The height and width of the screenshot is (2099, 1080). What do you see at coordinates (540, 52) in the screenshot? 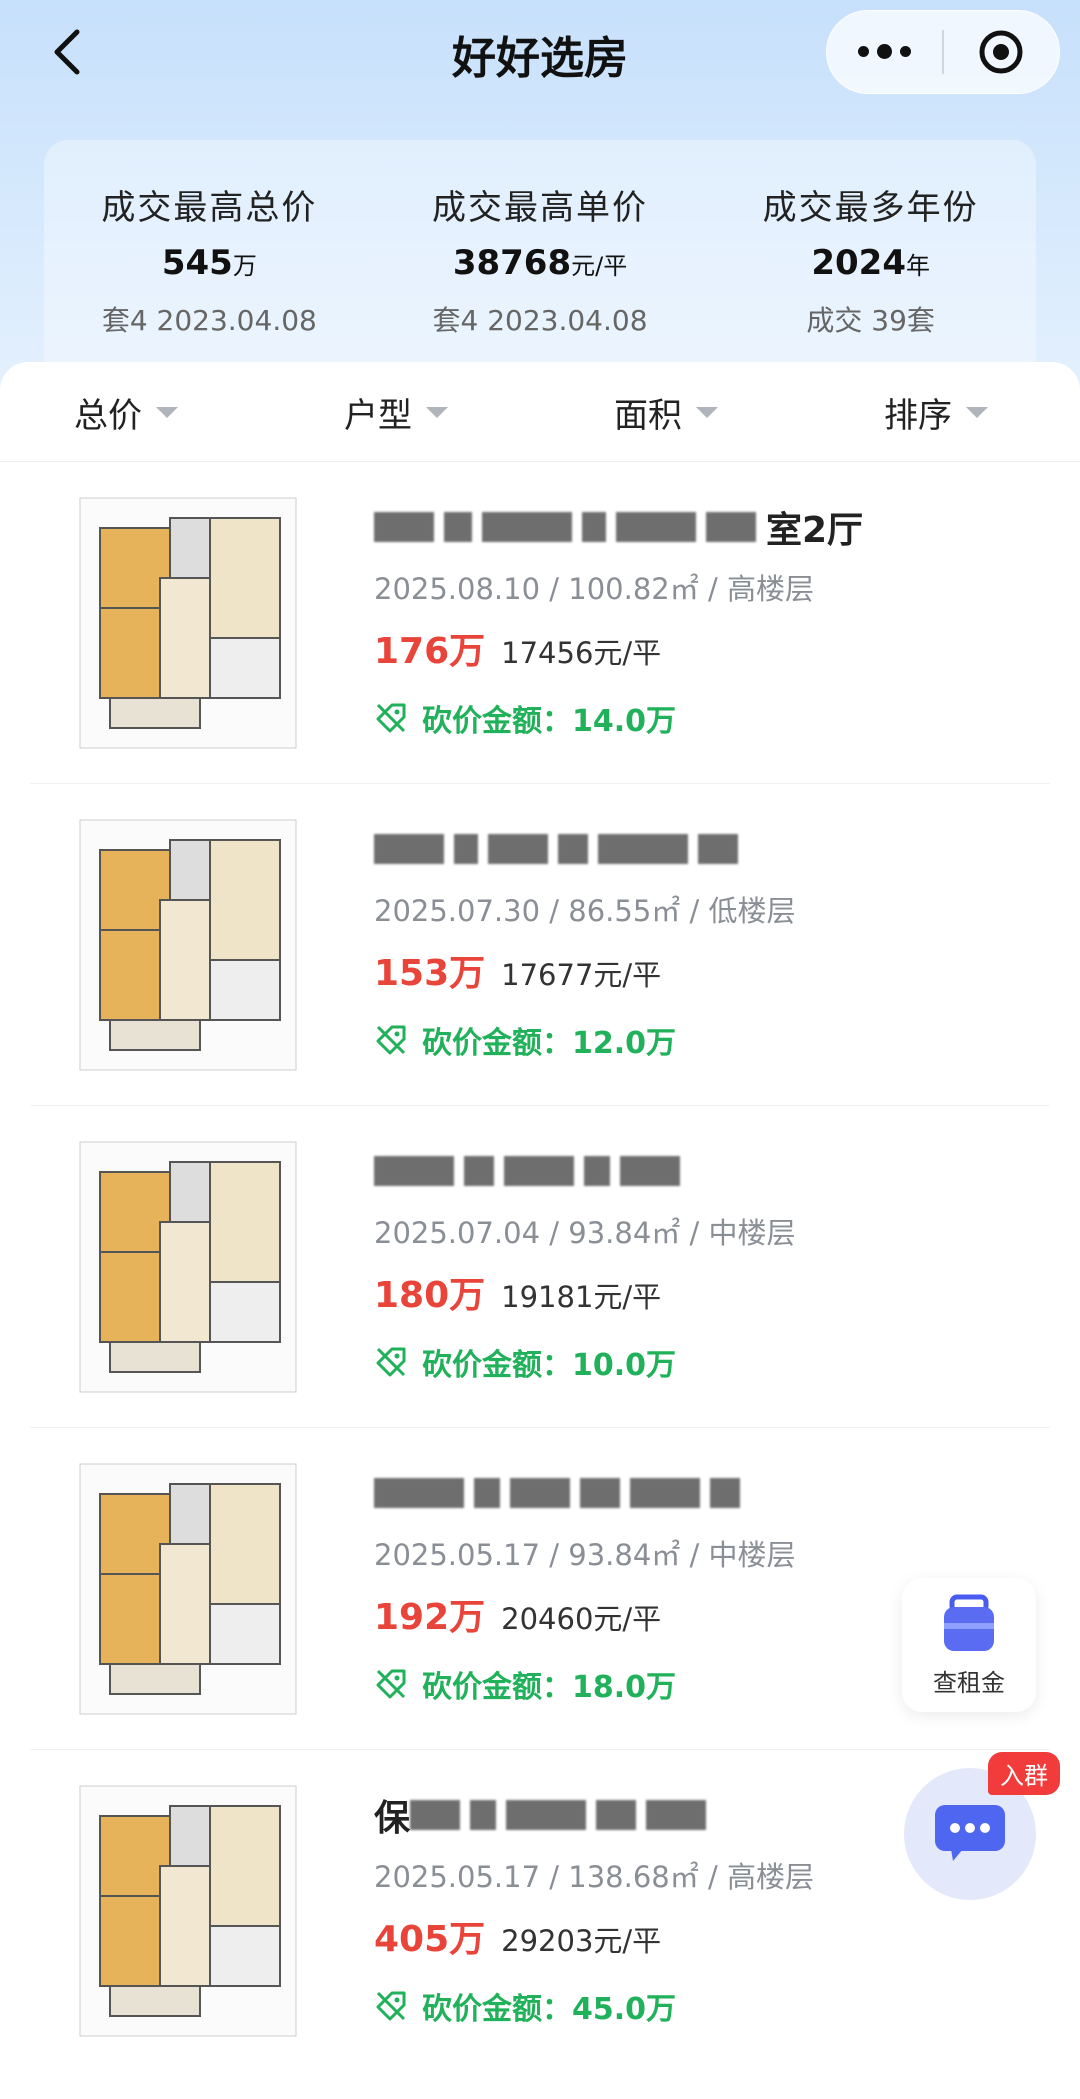
I see `nav-bar: 好好选房` at bounding box center [540, 52].